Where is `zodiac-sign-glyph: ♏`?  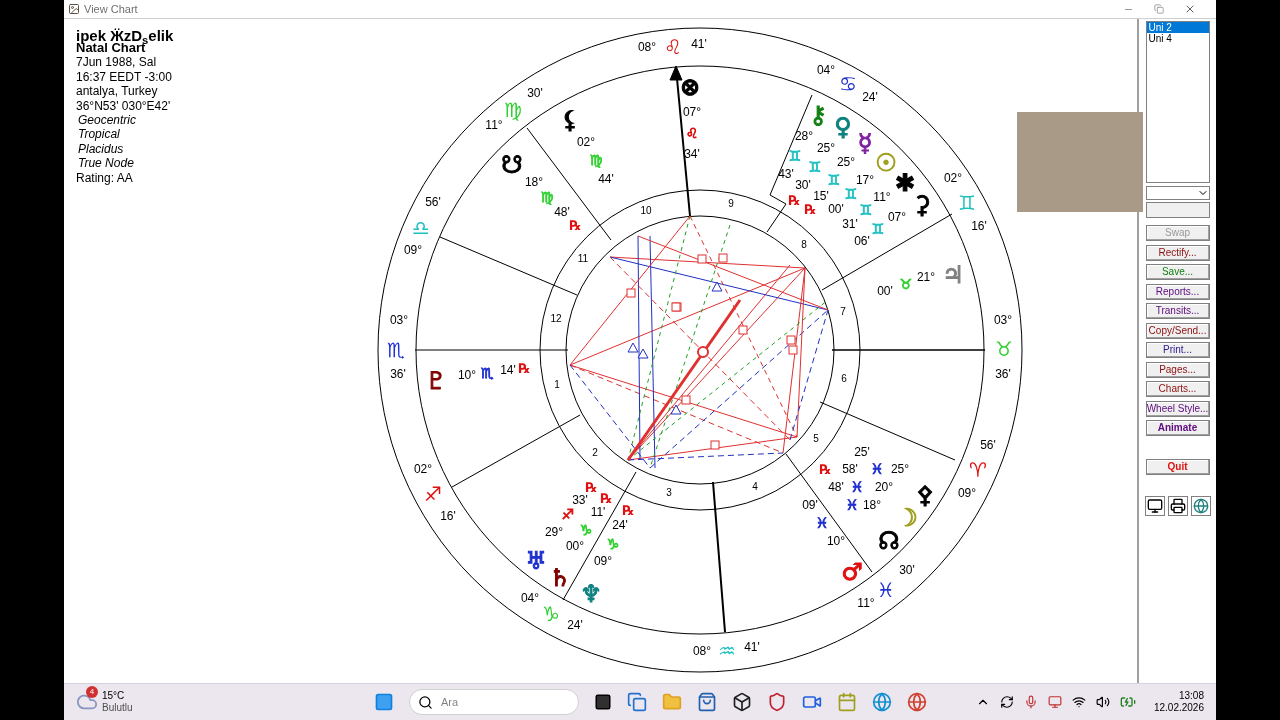
zodiac-sign-glyph: ♏ is located at coordinates (396, 350).